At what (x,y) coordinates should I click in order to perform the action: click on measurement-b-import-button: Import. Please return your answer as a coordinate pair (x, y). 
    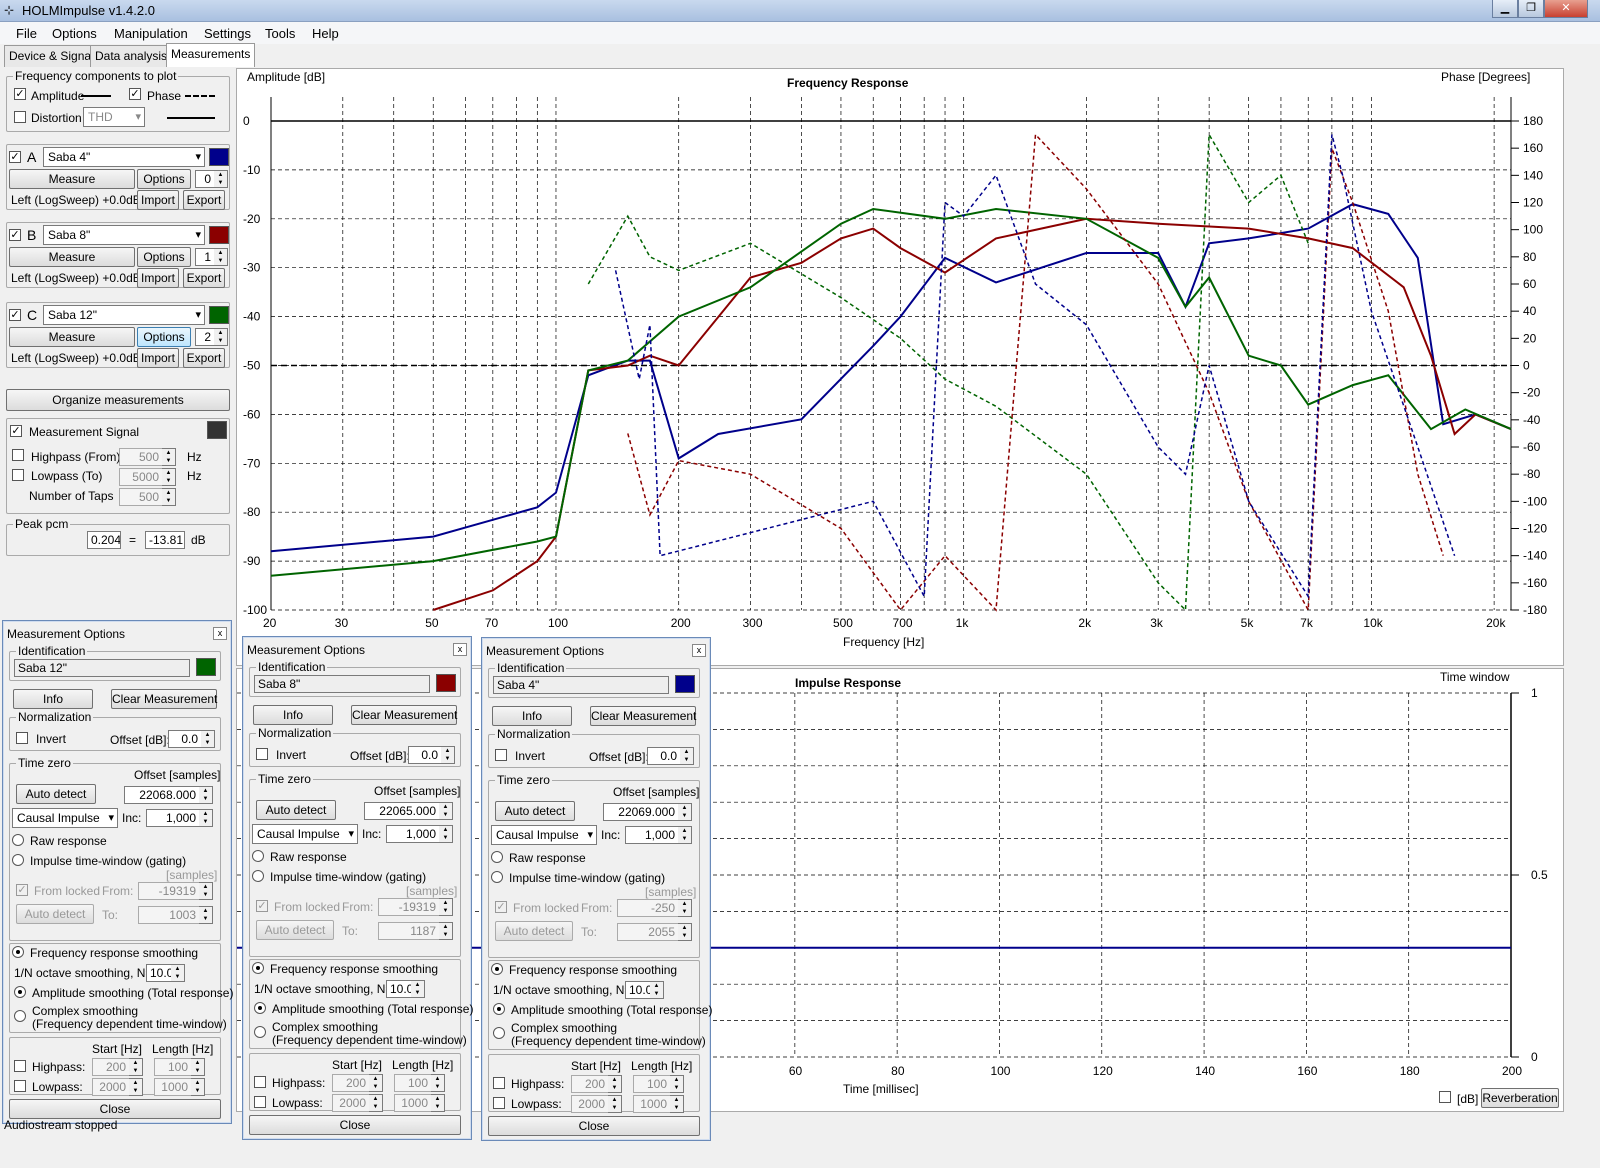
    Looking at the image, I should click on (158, 278).